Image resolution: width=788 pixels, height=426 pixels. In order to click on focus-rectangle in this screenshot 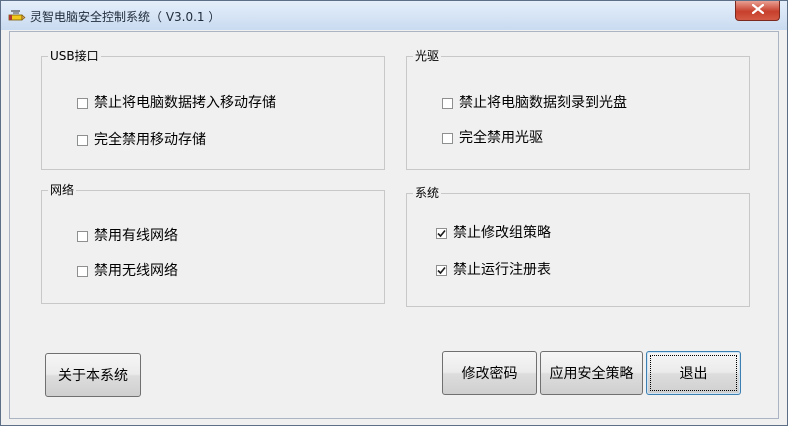, I will do `click(693, 373)`.